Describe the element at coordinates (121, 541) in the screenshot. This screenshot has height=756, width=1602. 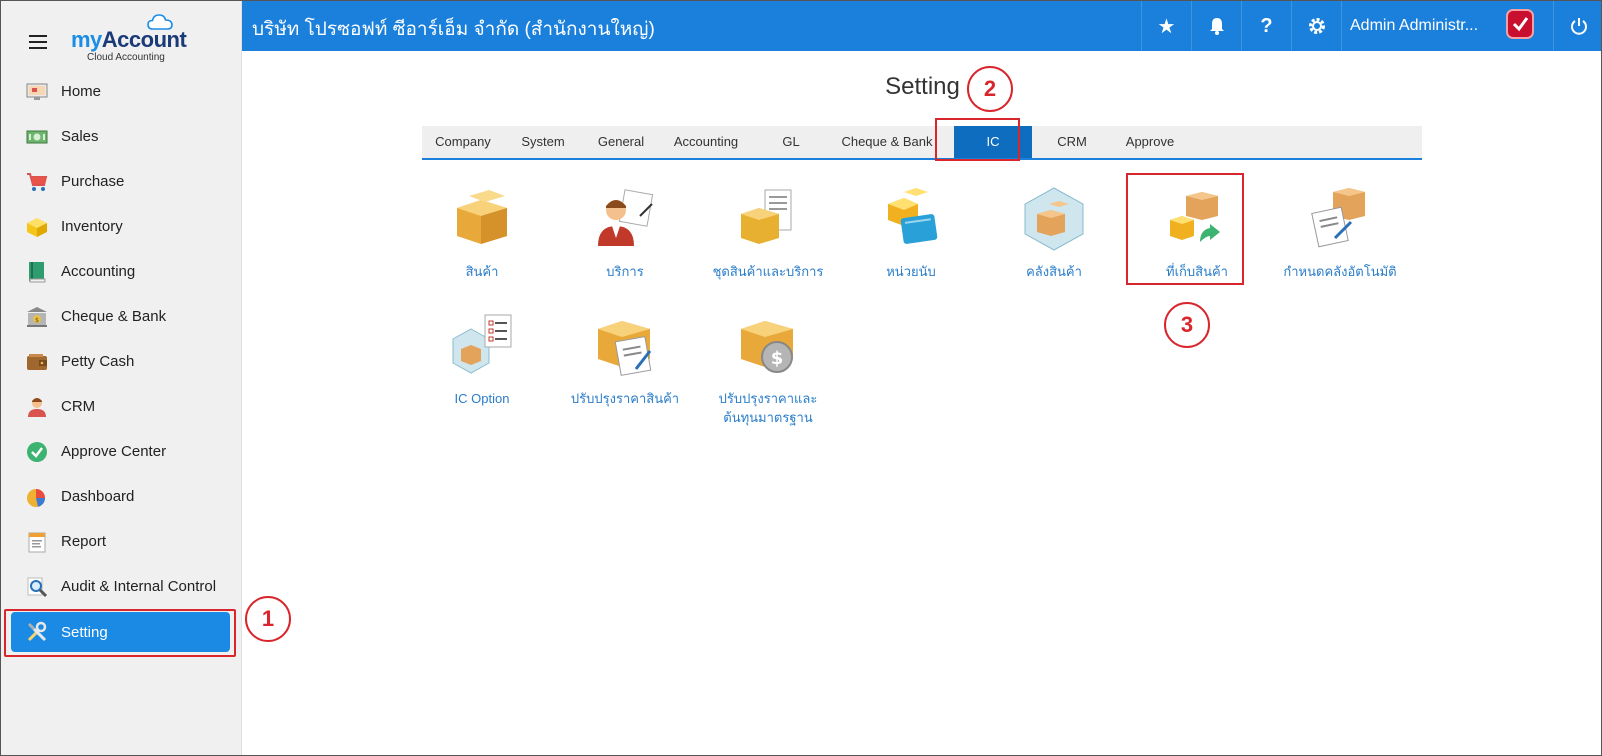
I see `sidebar-item-report: Report` at that location.